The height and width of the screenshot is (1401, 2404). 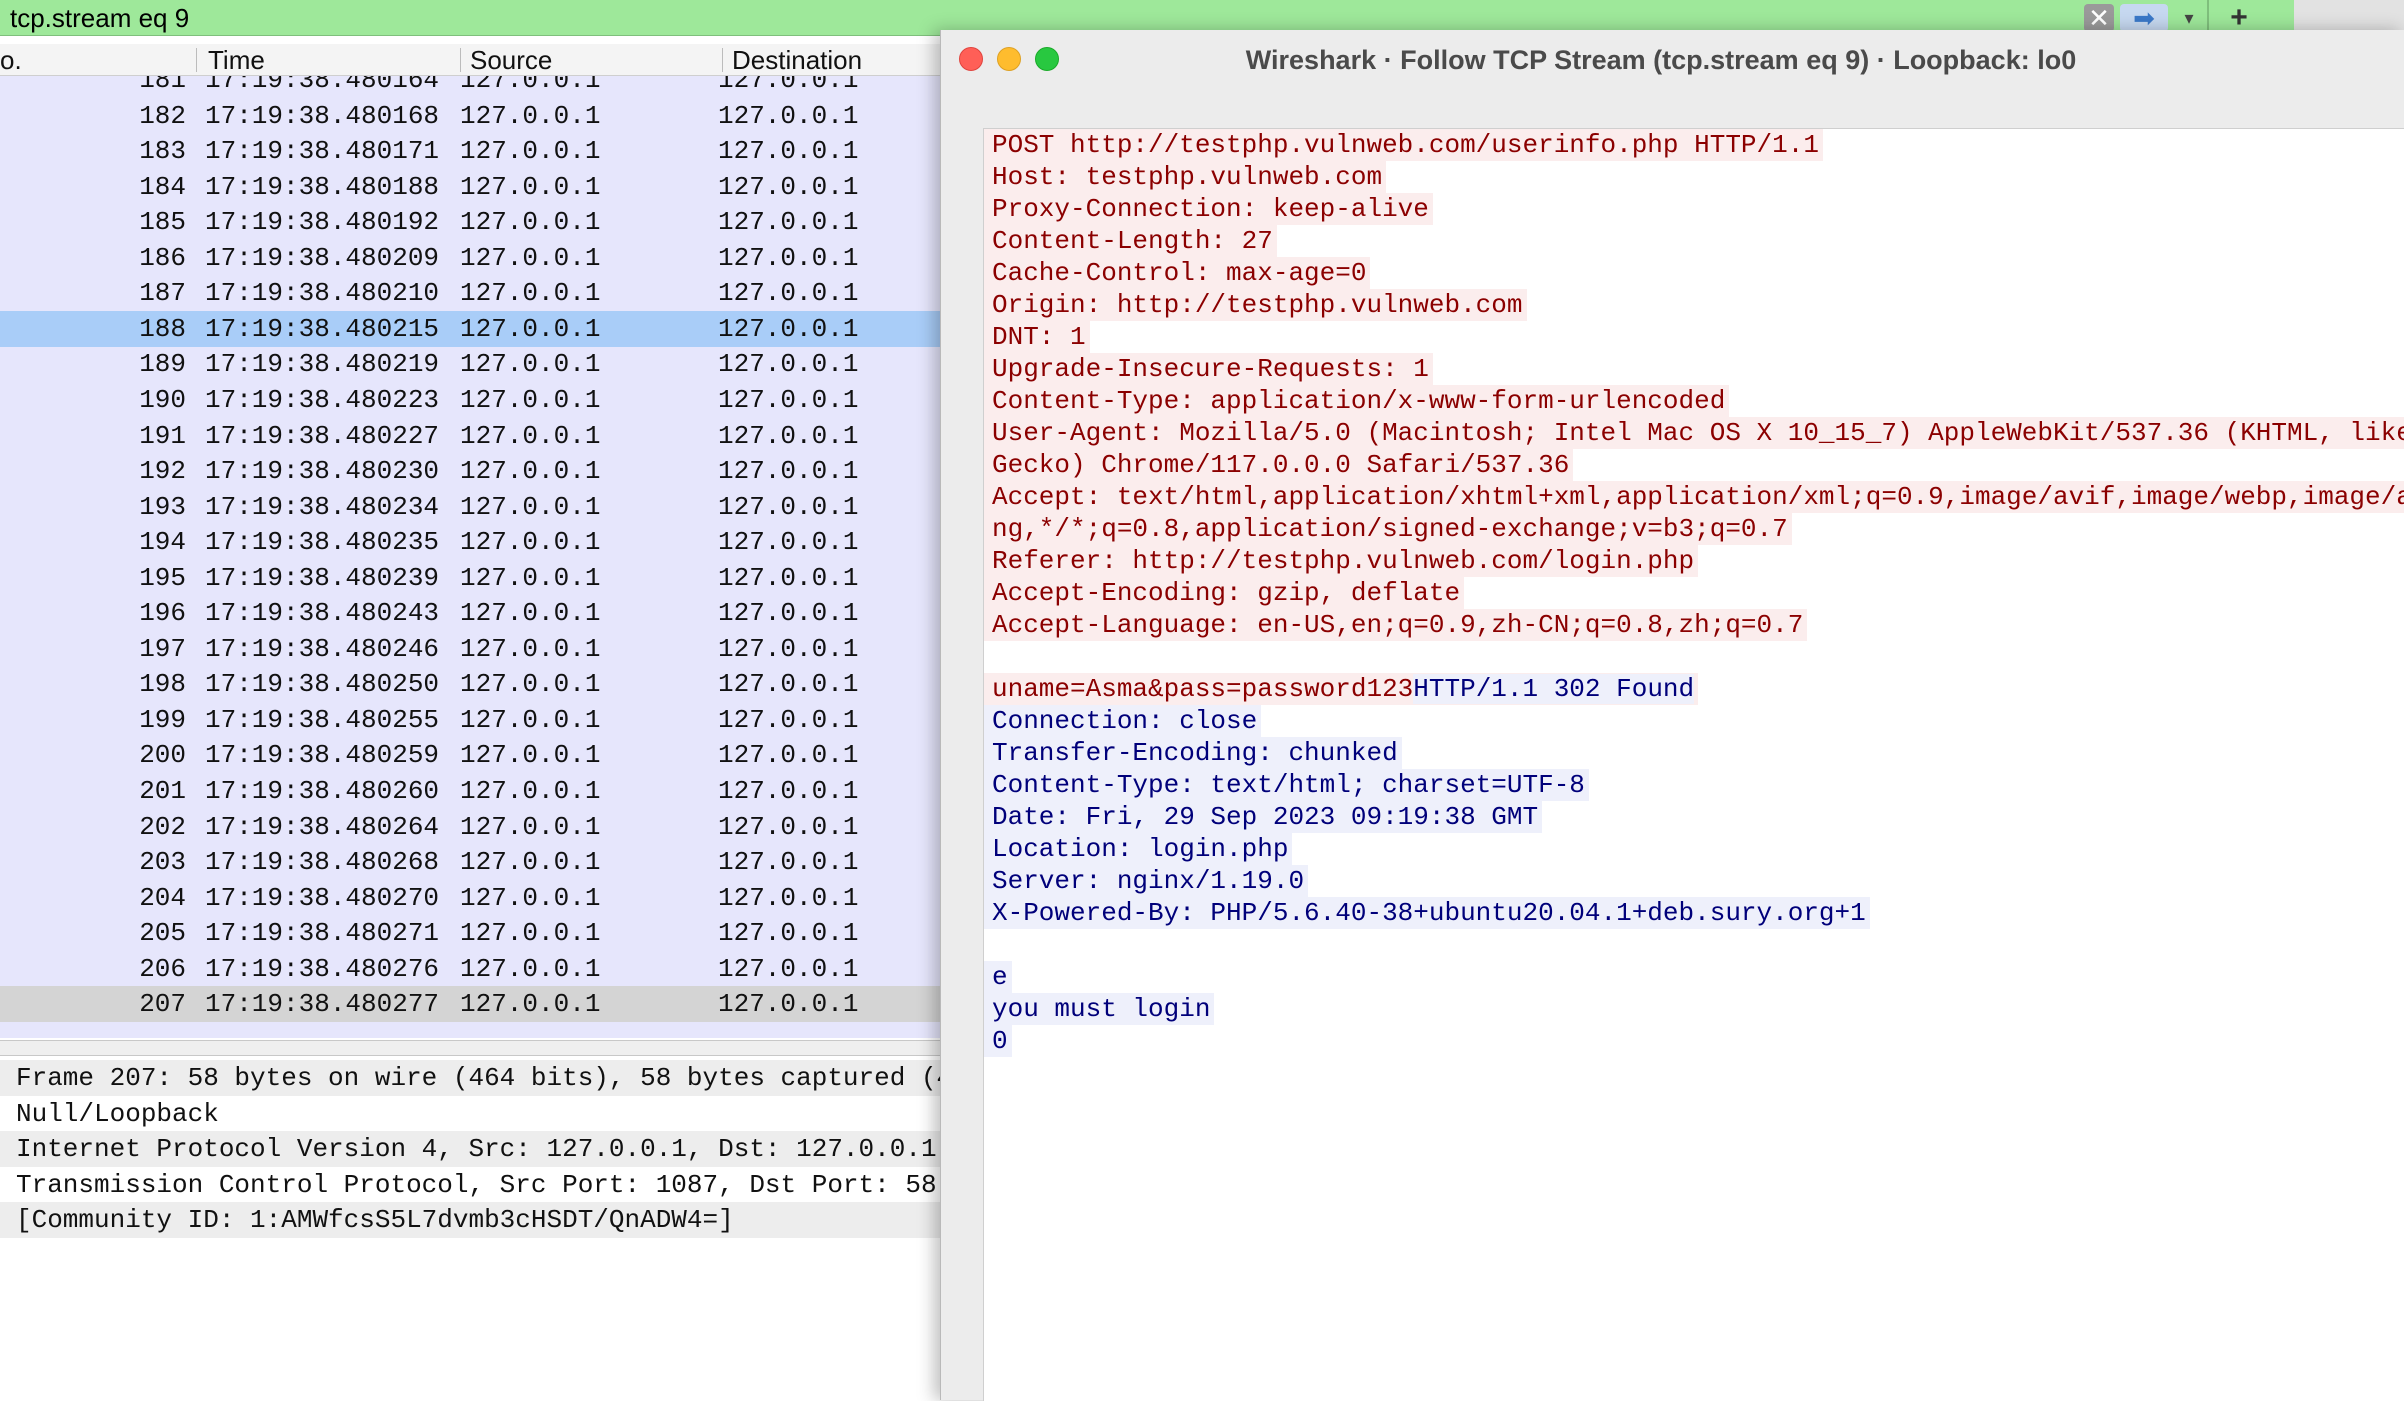 What do you see at coordinates (480, 364) in the screenshot?
I see `packet-row: 189 17:19:38.480219 127.0.0.1 127.0.0.1` at bounding box center [480, 364].